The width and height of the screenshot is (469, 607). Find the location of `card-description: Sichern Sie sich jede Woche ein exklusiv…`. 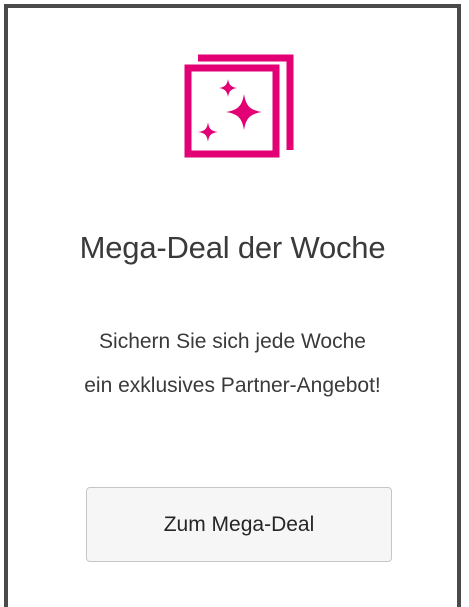

card-description: Sichern Sie sich jede Woche ein exklusiv… is located at coordinates (232, 364).